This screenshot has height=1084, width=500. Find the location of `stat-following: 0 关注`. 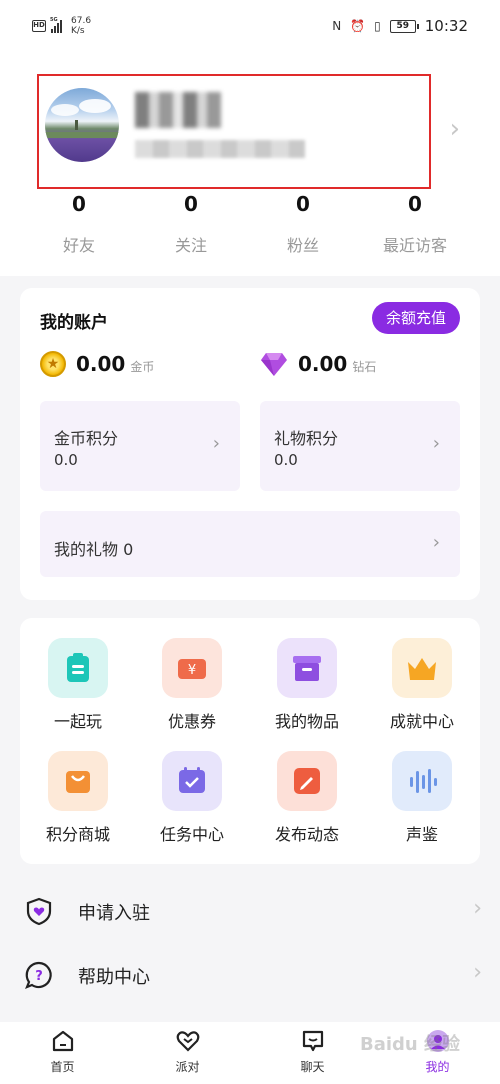

stat-following: 0 关注 is located at coordinates (191, 223).